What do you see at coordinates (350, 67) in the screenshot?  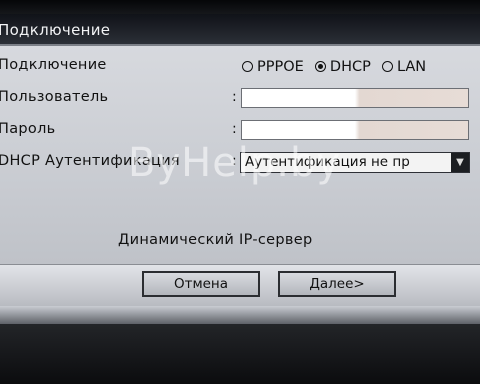 I see `radio-dhcp-label: DHCP` at bounding box center [350, 67].